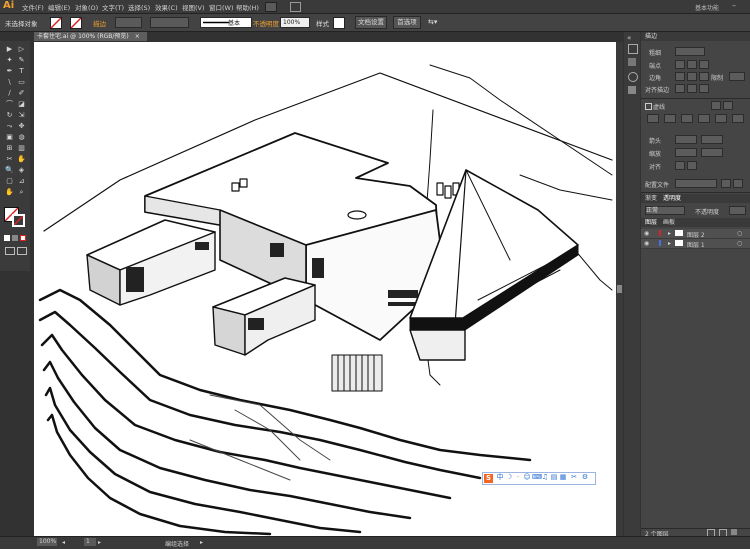 The image size is (750, 549). What do you see at coordinates (18, 220) in the screenshot?
I see `stroke-color-swatch` at bounding box center [18, 220].